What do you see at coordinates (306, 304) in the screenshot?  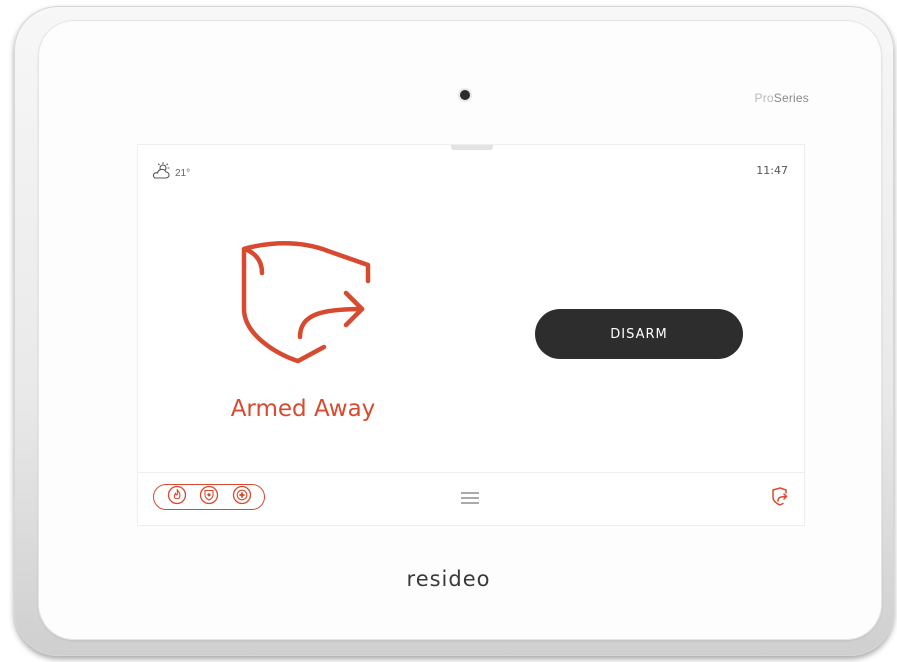 I see `armed-away-shield-icon` at bounding box center [306, 304].